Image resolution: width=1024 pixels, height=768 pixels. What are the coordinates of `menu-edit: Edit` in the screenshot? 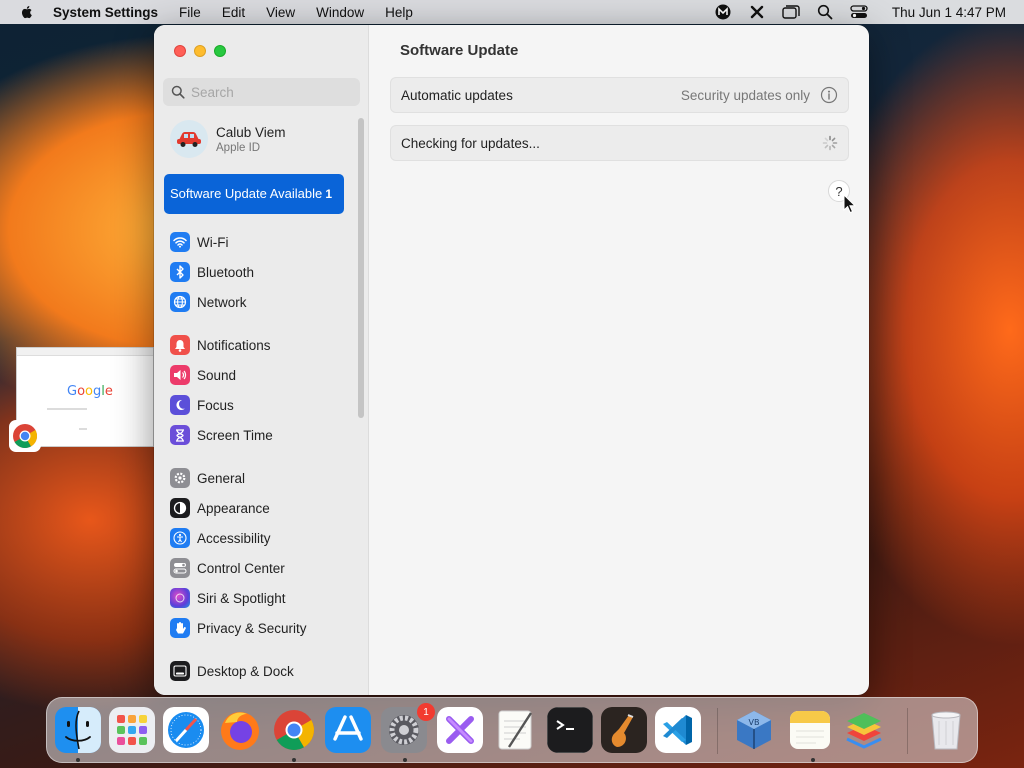 It's located at (233, 12).